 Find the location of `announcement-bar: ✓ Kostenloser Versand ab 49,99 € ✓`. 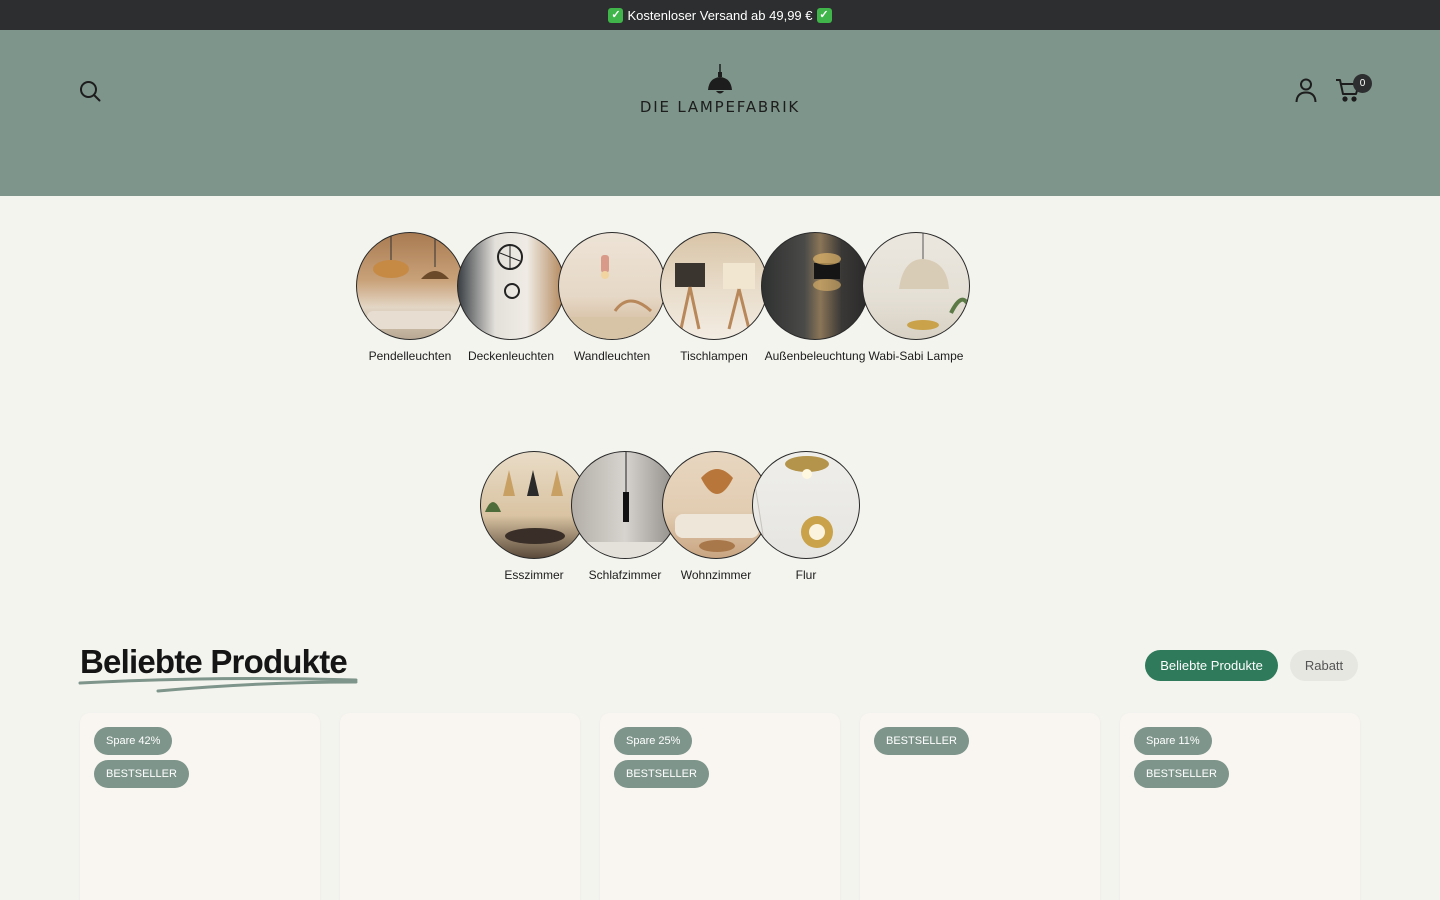

announcement-bar: ✓ Kostenloser Versand ab 49,99 € ✓ is located at coordinates (720, 15).